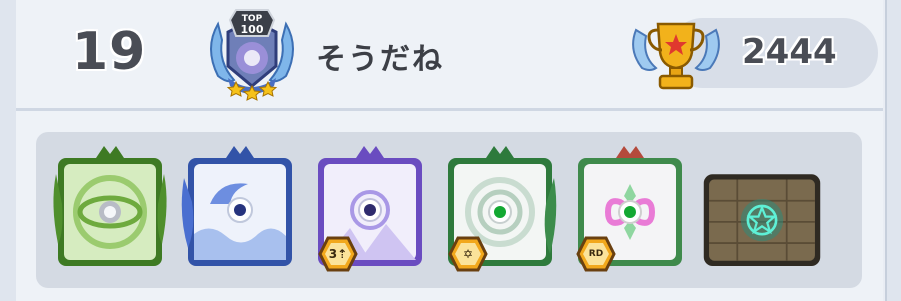 This screenshot has height=301, width=901. I want to click on summoner-card-earth, so click(110, 209).